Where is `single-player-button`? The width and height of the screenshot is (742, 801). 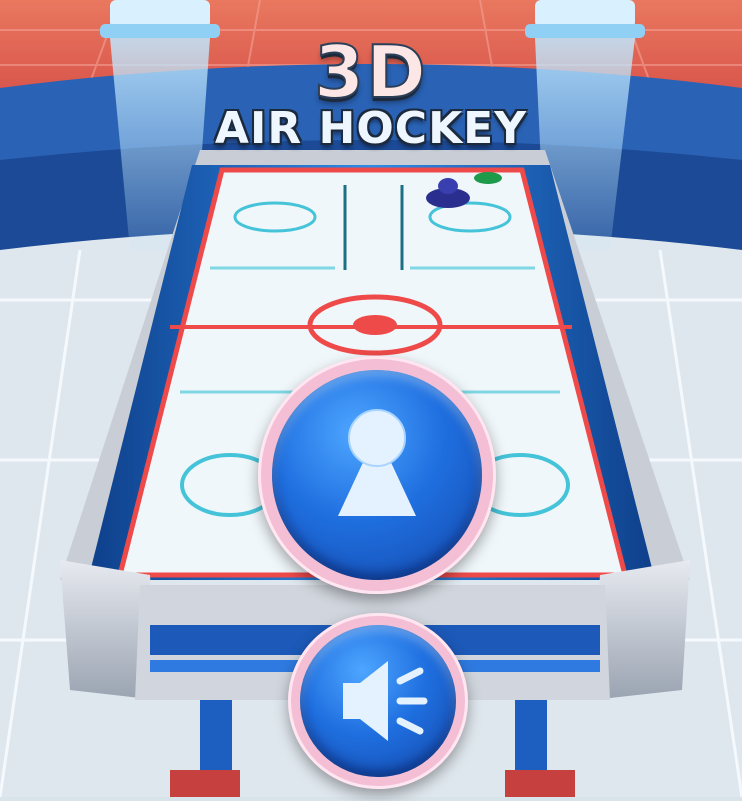 single-player-button is located at coordinates (377, 475).